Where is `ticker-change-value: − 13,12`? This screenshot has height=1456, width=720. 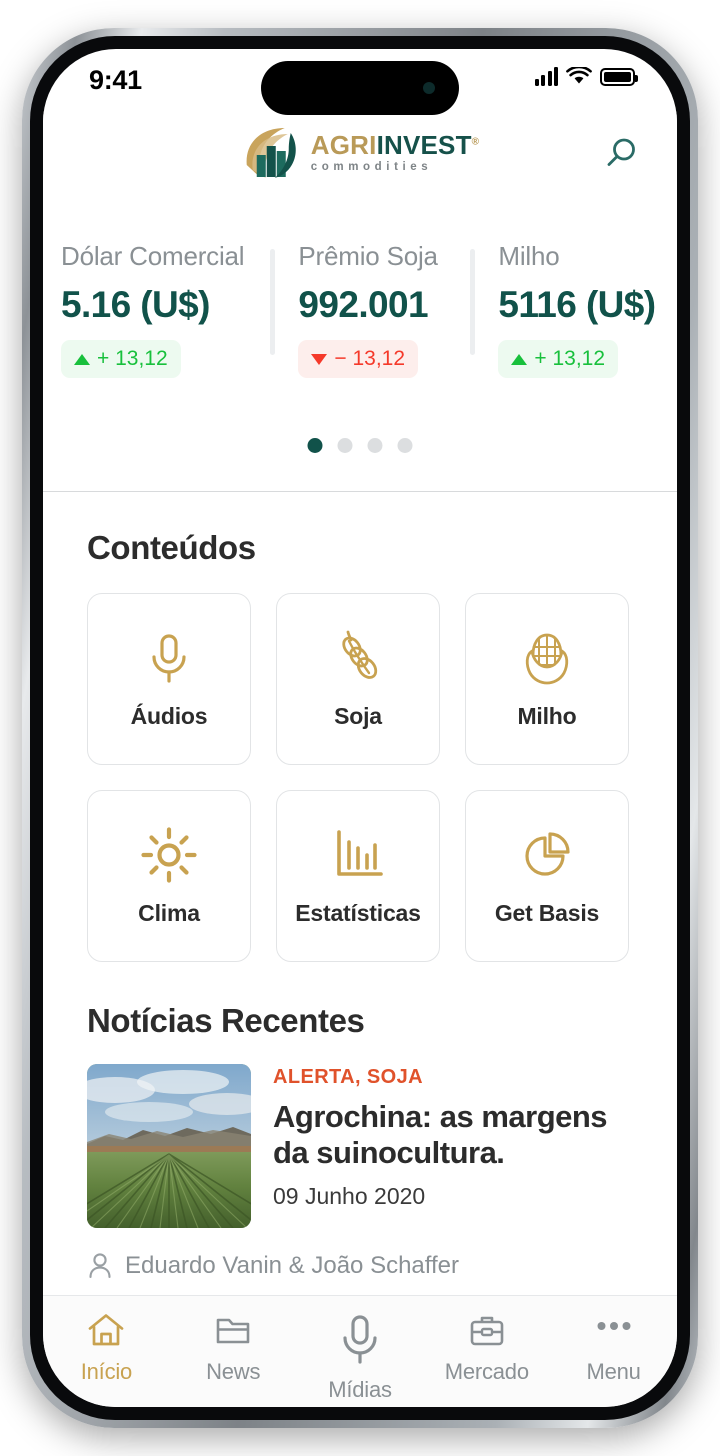 ticker-change-value: − 13,12 is located at coordinates (370, 358).